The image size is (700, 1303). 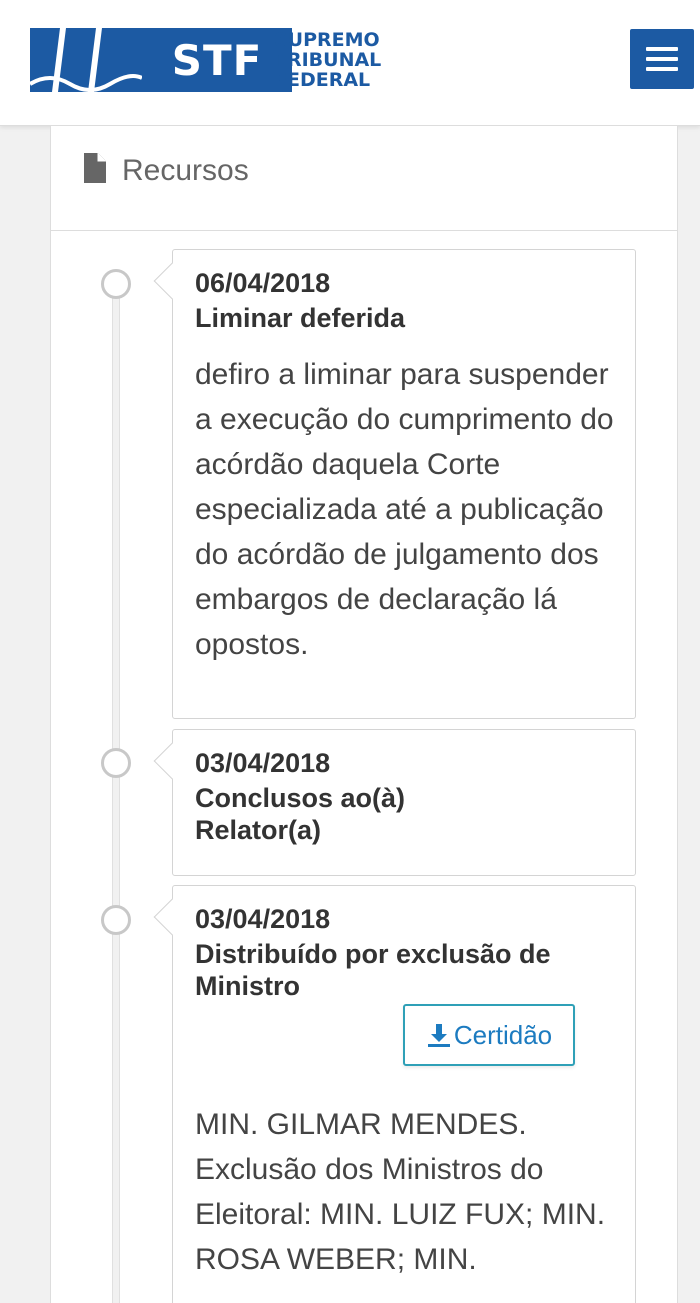 I want to click on file-icon, so click(x=95, y=168).